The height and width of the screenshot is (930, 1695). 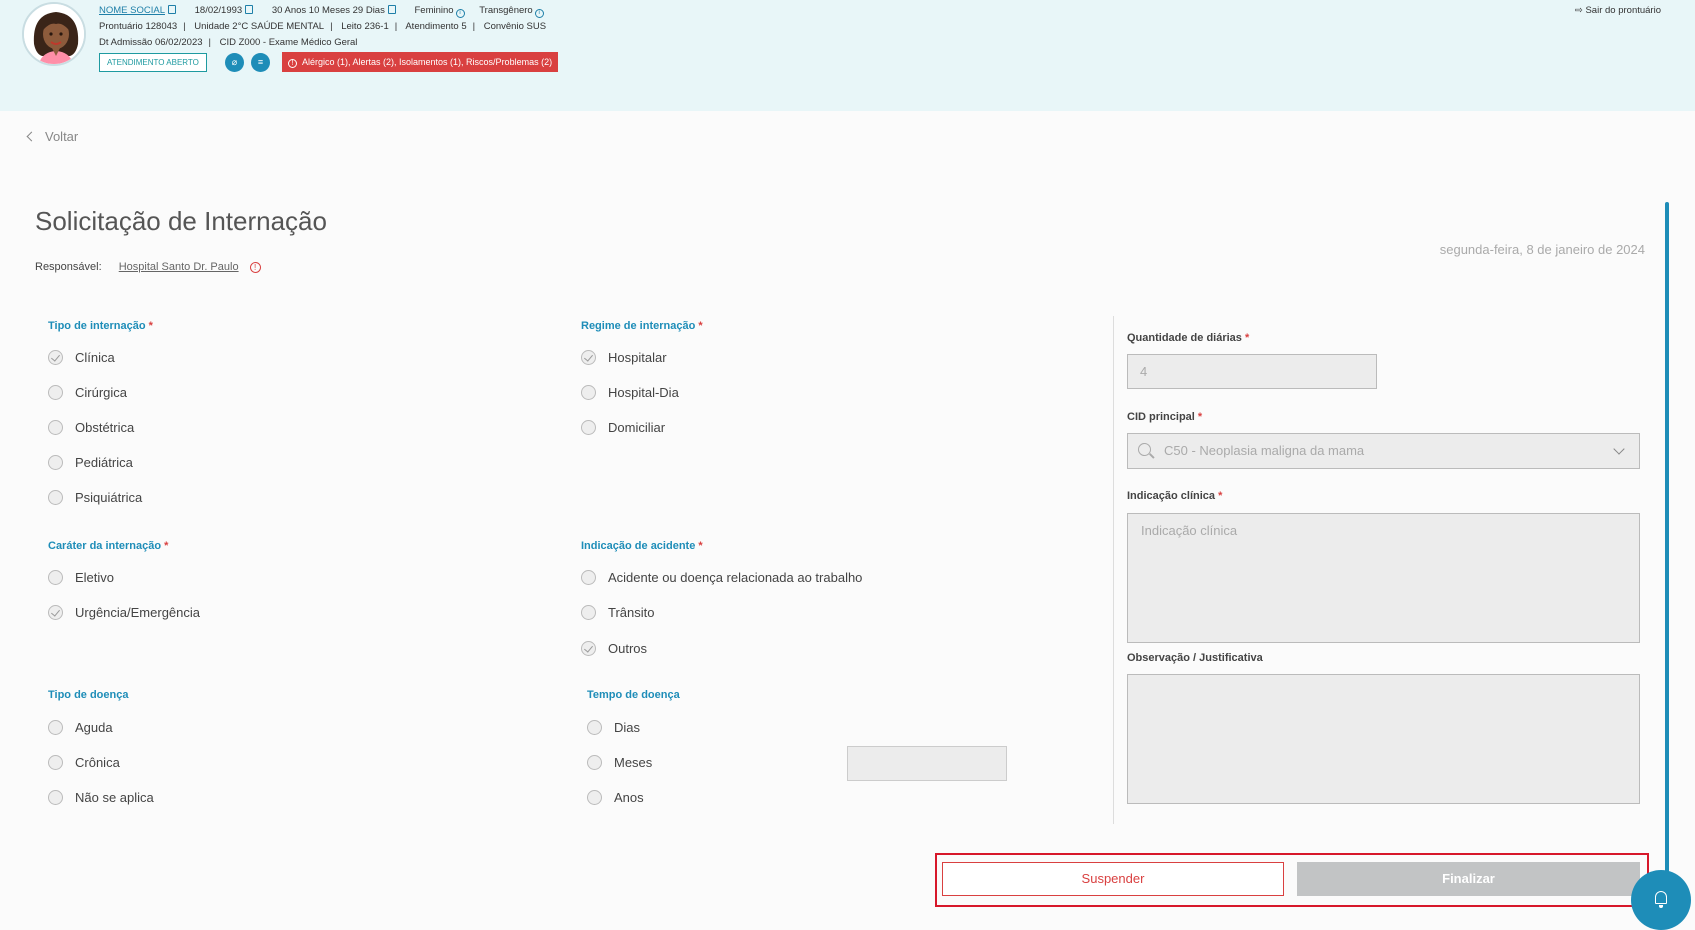 What do you see at coordinates (1161, 417) in the screenshot?
I see `cid-principal-label-text: CID principal` at bounding box center [1161, 417].